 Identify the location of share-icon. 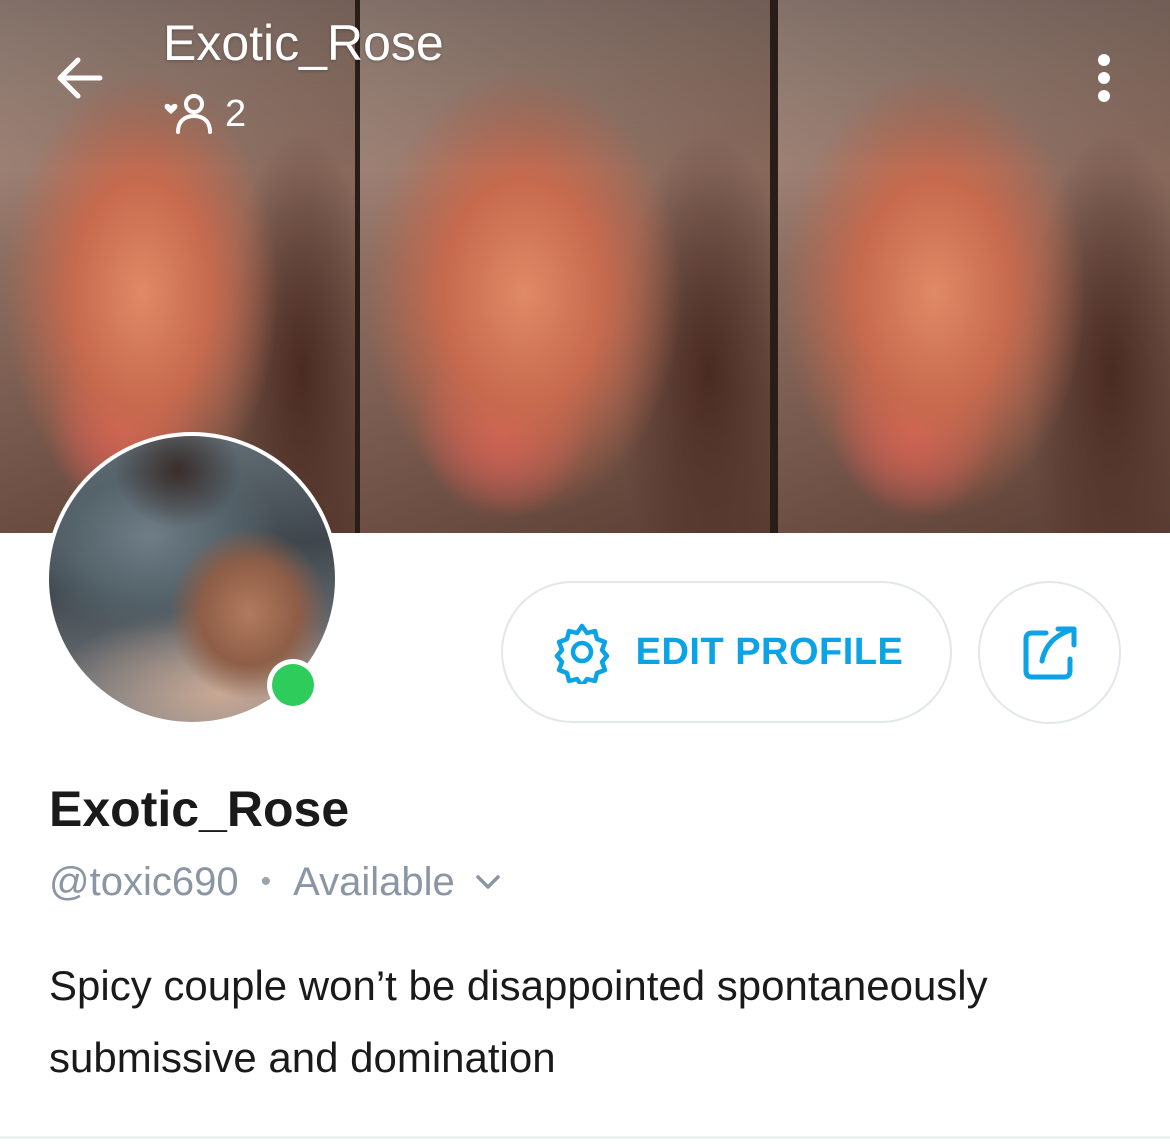
(1049, 652).